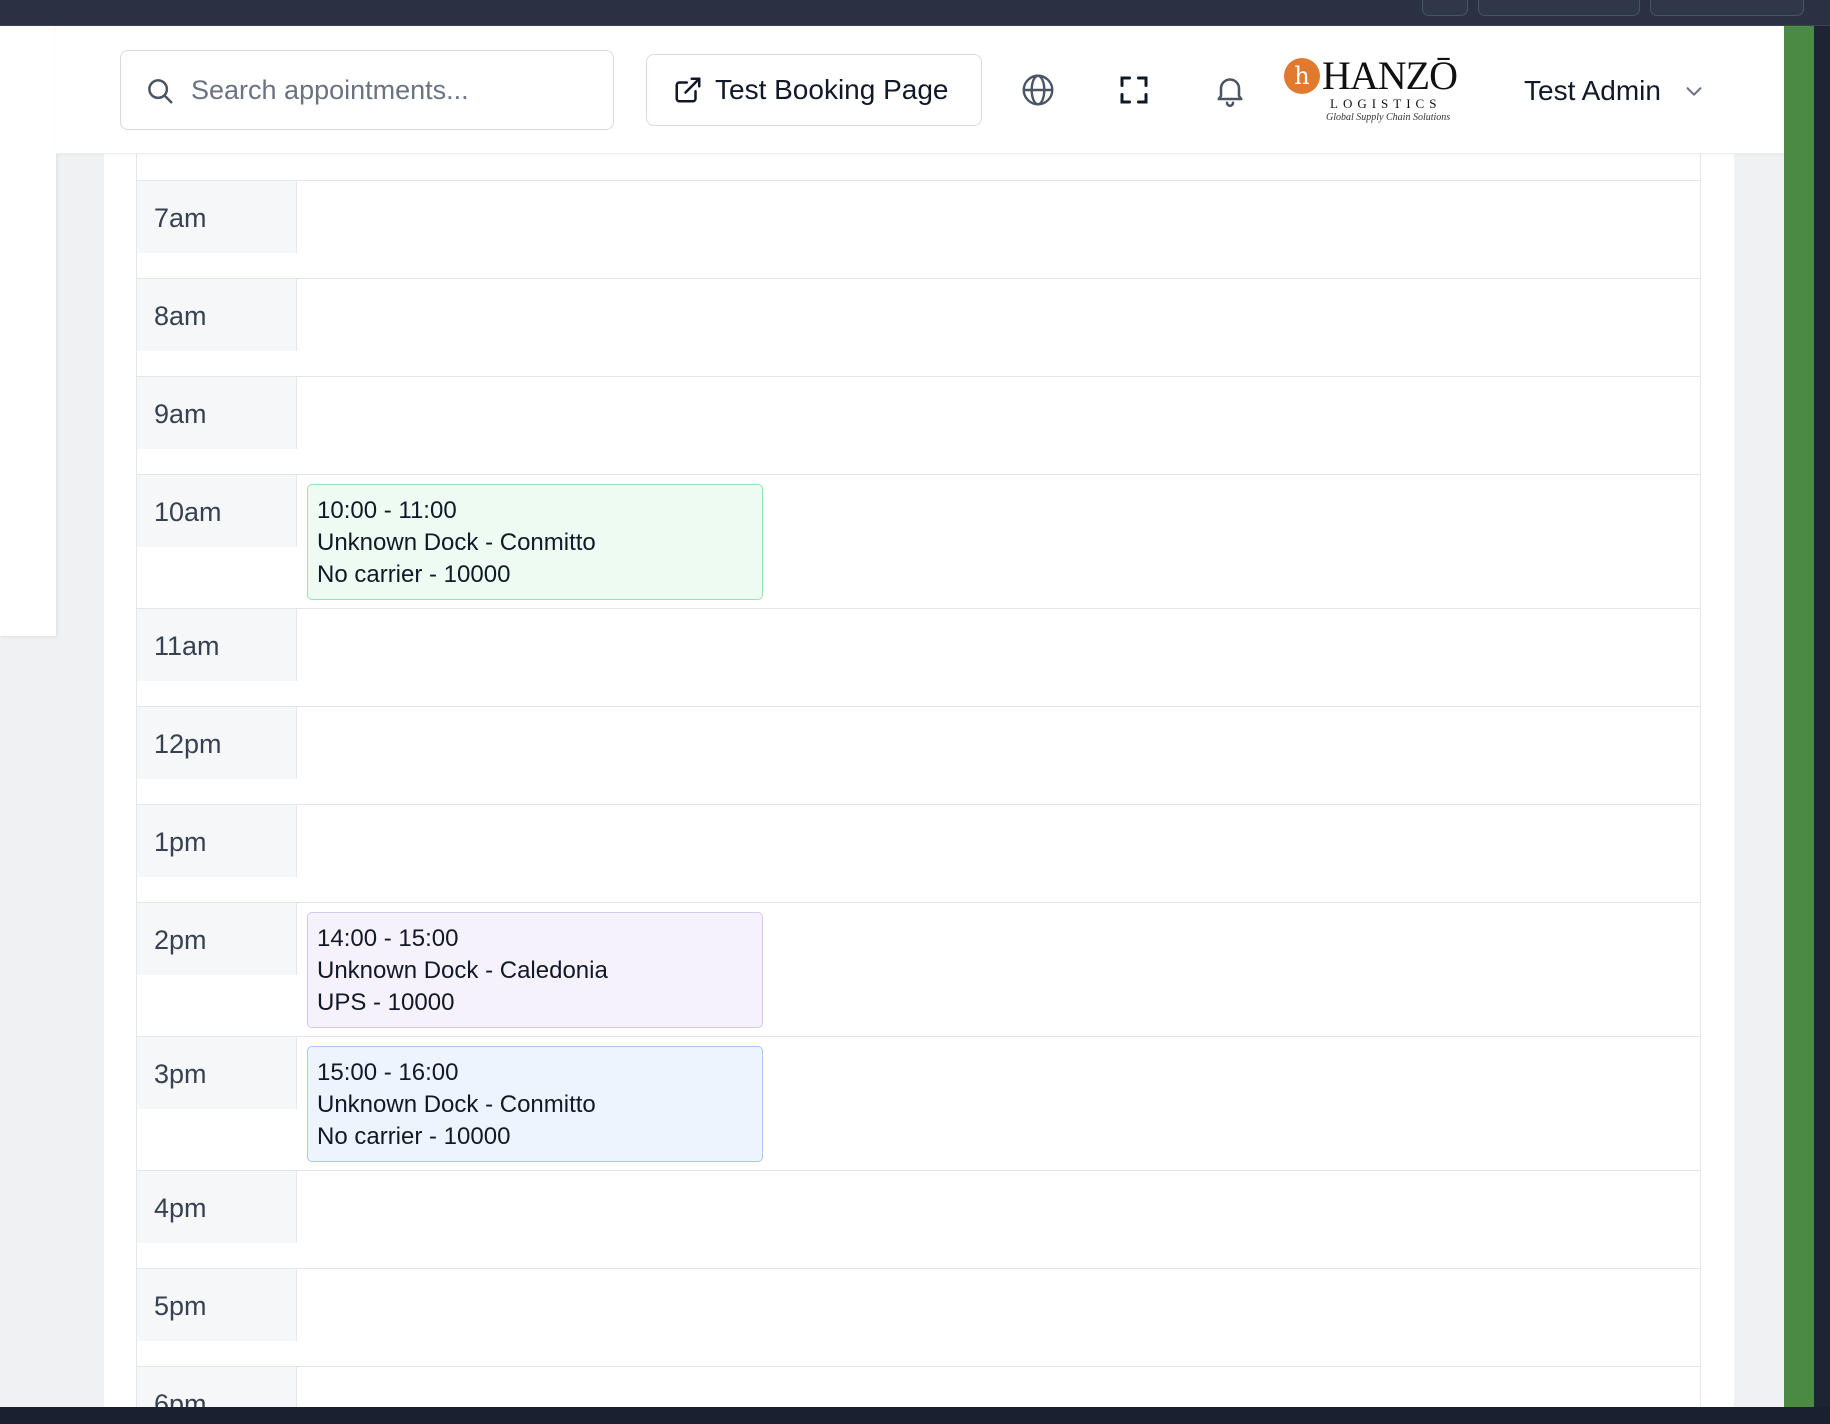 The image size is (1830, 1424). I want to click on hour-row: 7am, so click(918, 229).